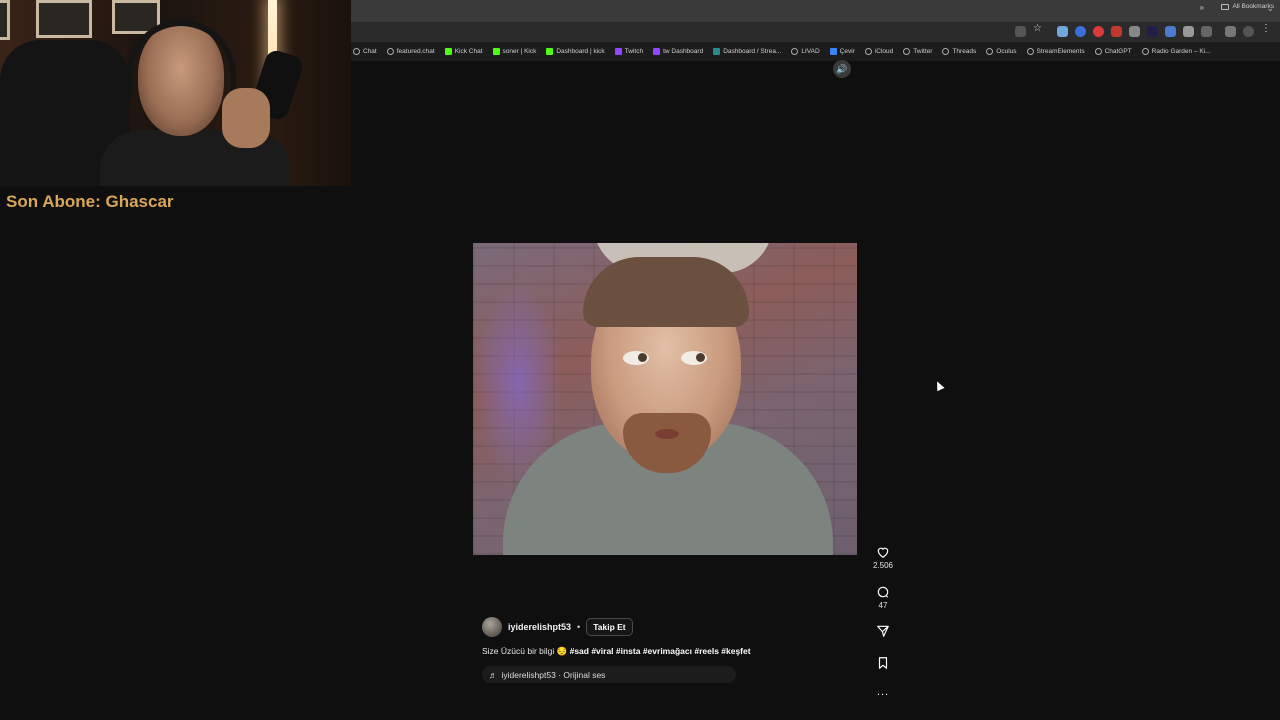  What do you see at coordinates (553, 674) in the screenshot?
I see `audio-label: iyiderelishpt53 · Orijinal ses` at bounding box center [553, 674].